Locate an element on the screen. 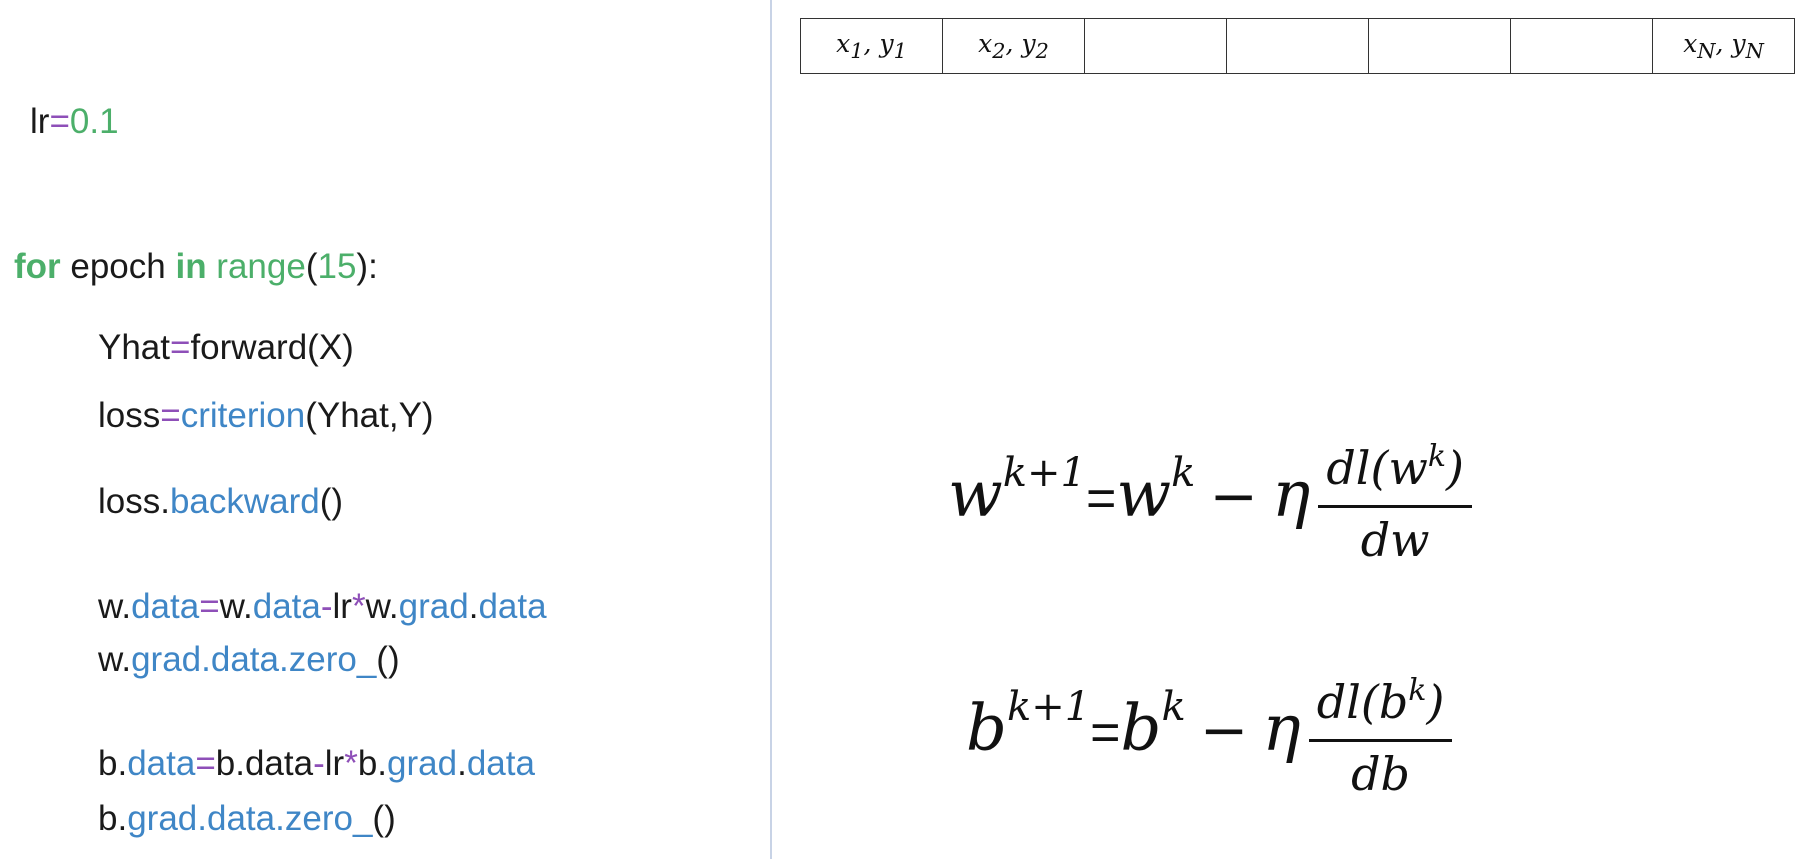 This screenshot has height=859, width=1815. loss-obj: loss. is located at coordinates (134, 501).